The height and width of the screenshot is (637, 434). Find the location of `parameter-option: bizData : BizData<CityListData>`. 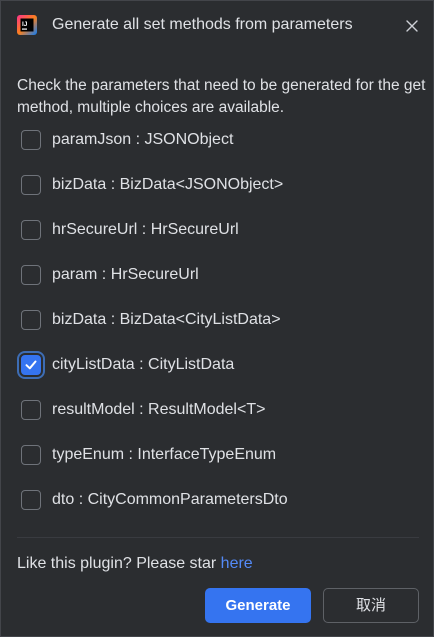

parameter-option: bizData : BizData<CityListData> is located at coordinates (217, 321).